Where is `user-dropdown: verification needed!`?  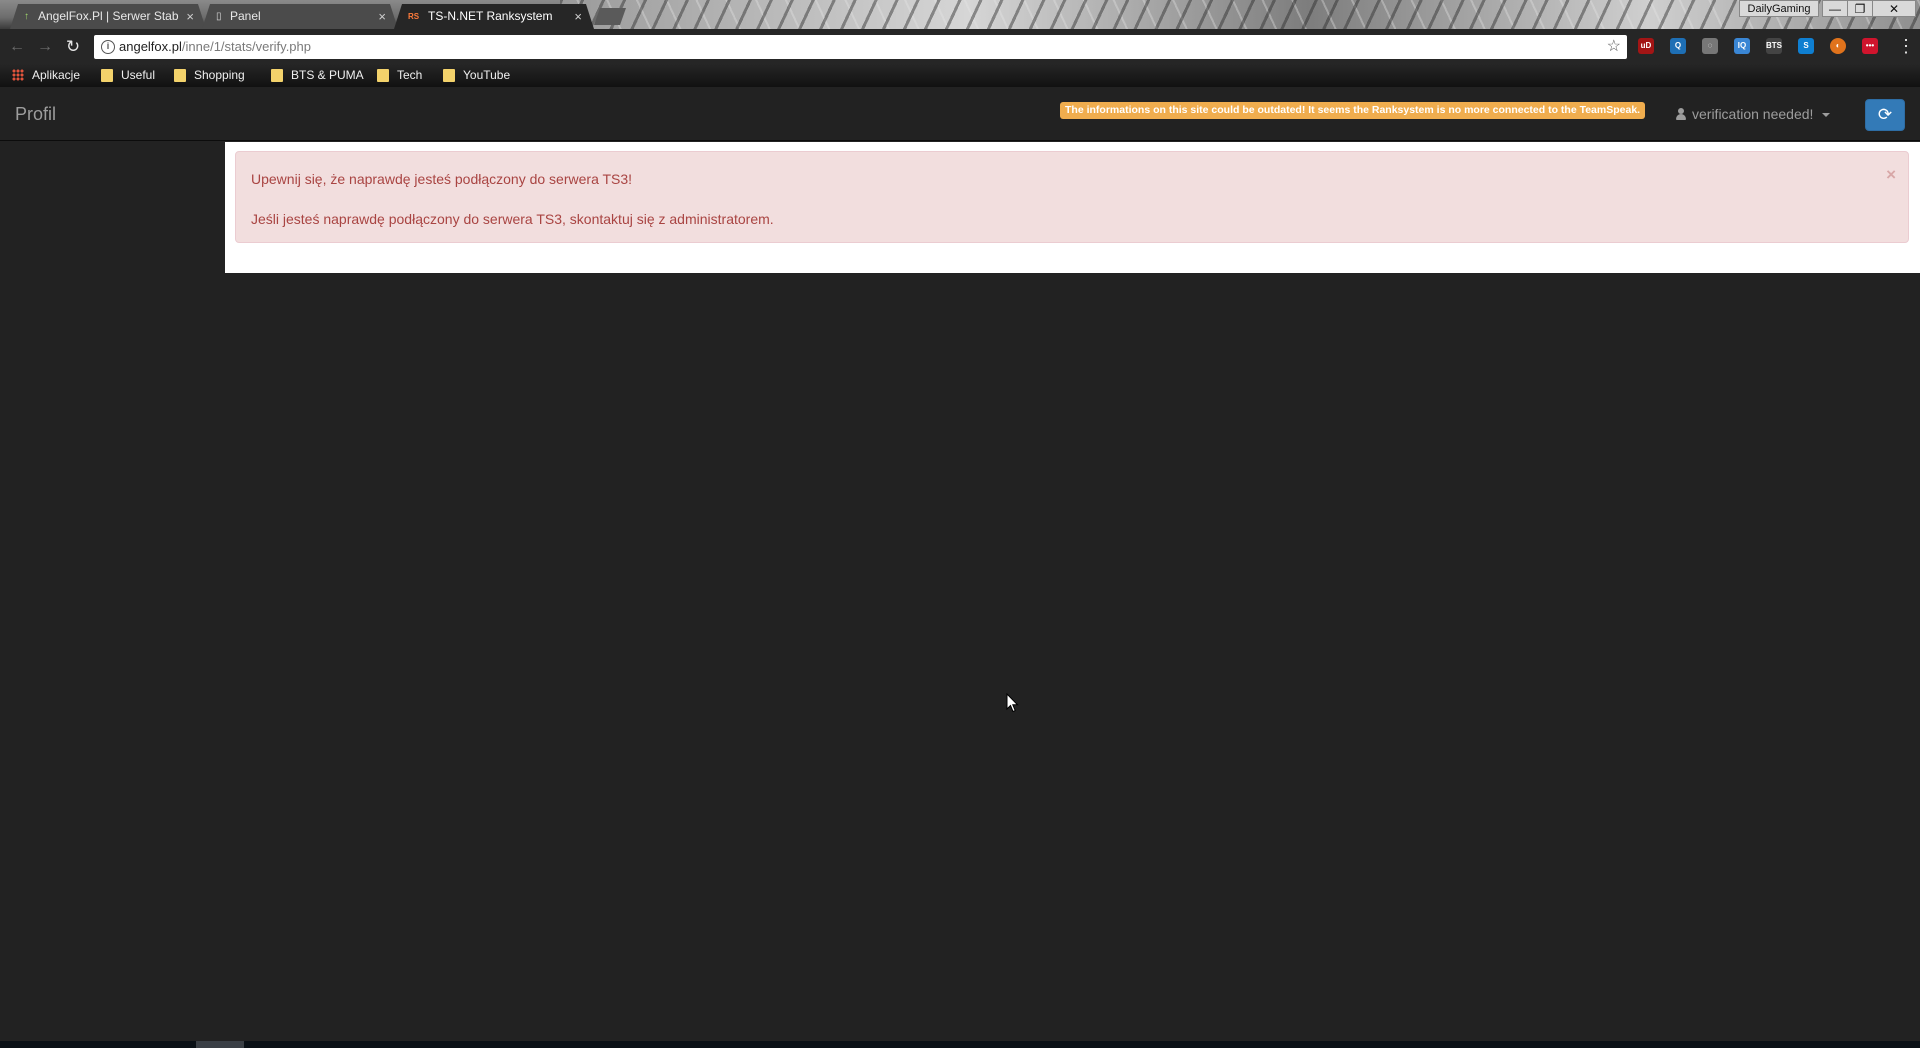
user-dropdown: verification needed! is located at coordinates (1753, 114).